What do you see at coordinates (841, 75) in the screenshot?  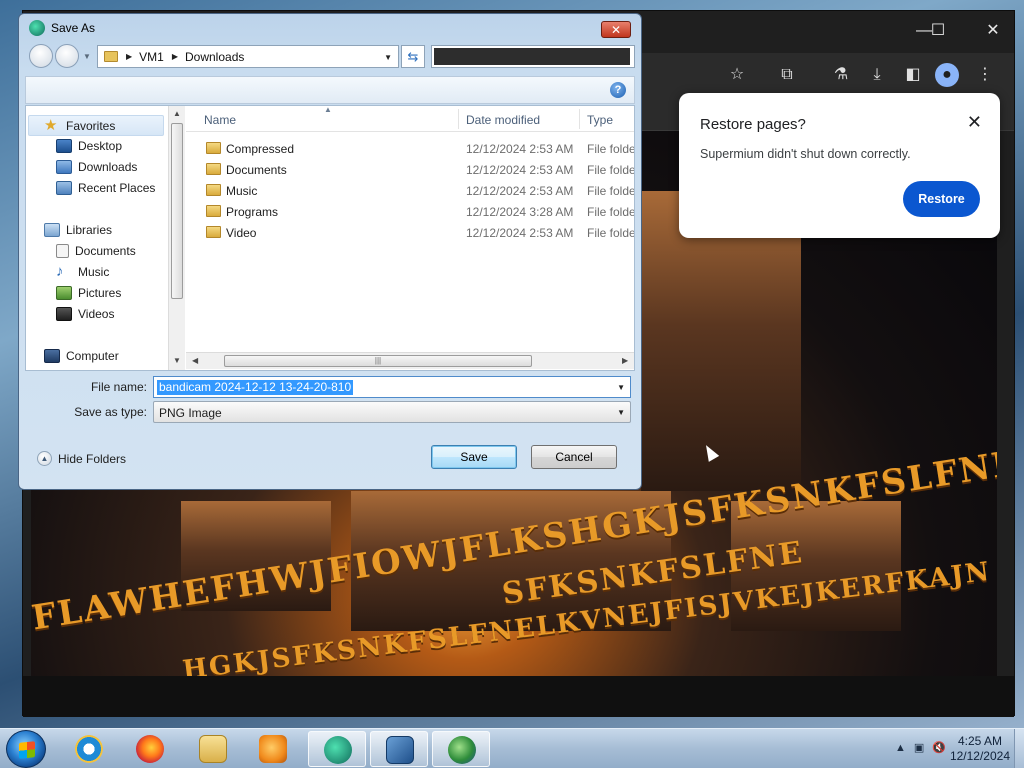 I see `labs-icon: ⚗` at bounding box center [841, 75].